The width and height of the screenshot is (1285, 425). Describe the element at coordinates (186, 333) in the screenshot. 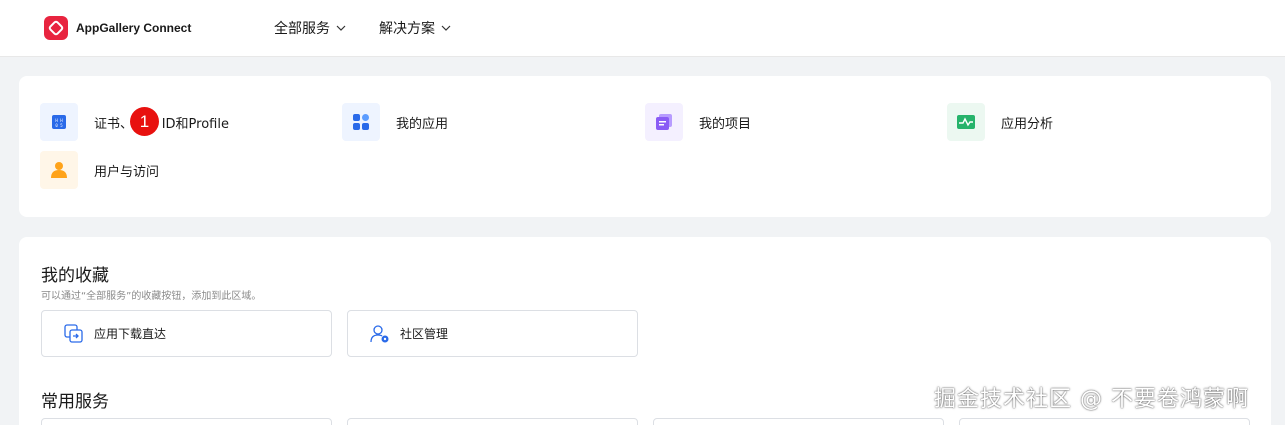

I see `favorite-app-download: 应用下载直达` at that location.